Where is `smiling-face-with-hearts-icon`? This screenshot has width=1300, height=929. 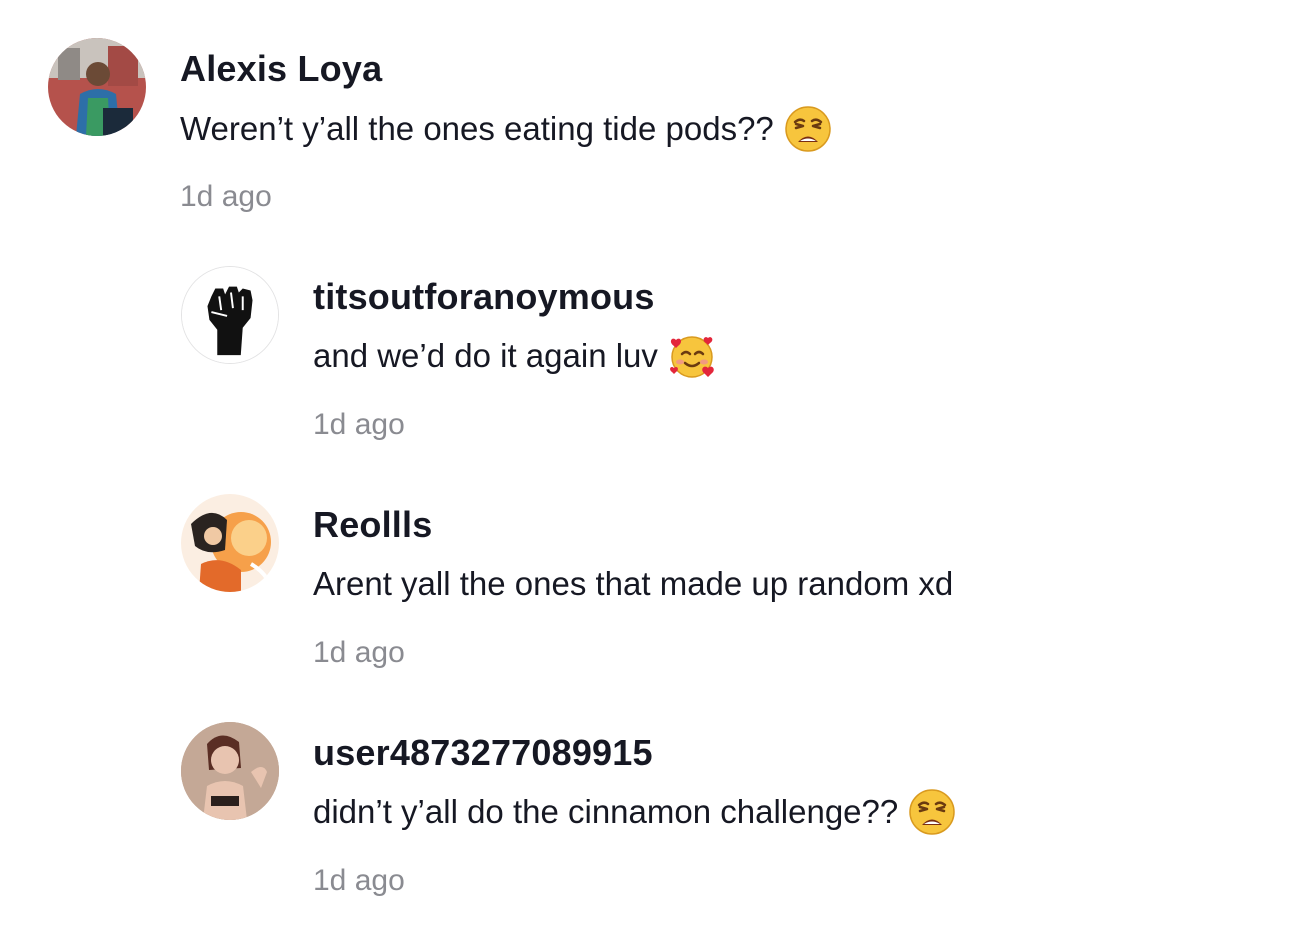 smiling-face-with-hearts-icon is located at coordinates (692, 356).